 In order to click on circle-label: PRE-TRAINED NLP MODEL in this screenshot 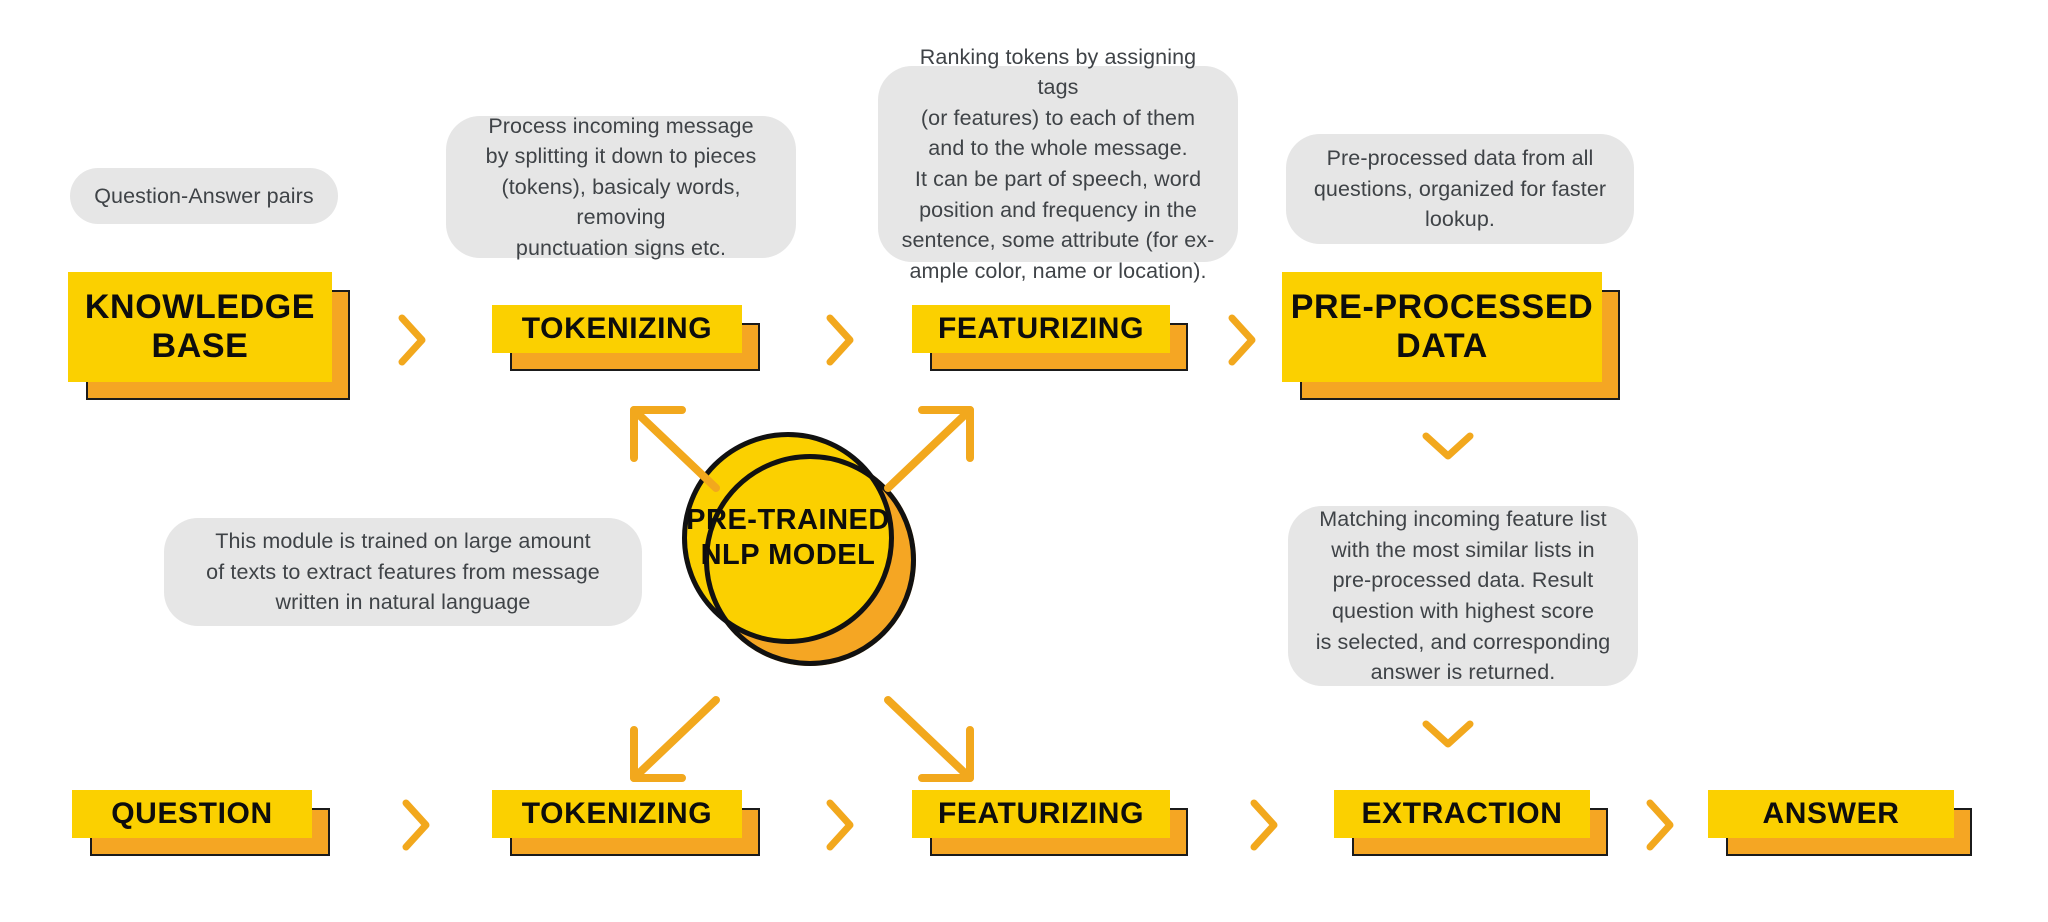, I will do `click(788, 537)`.